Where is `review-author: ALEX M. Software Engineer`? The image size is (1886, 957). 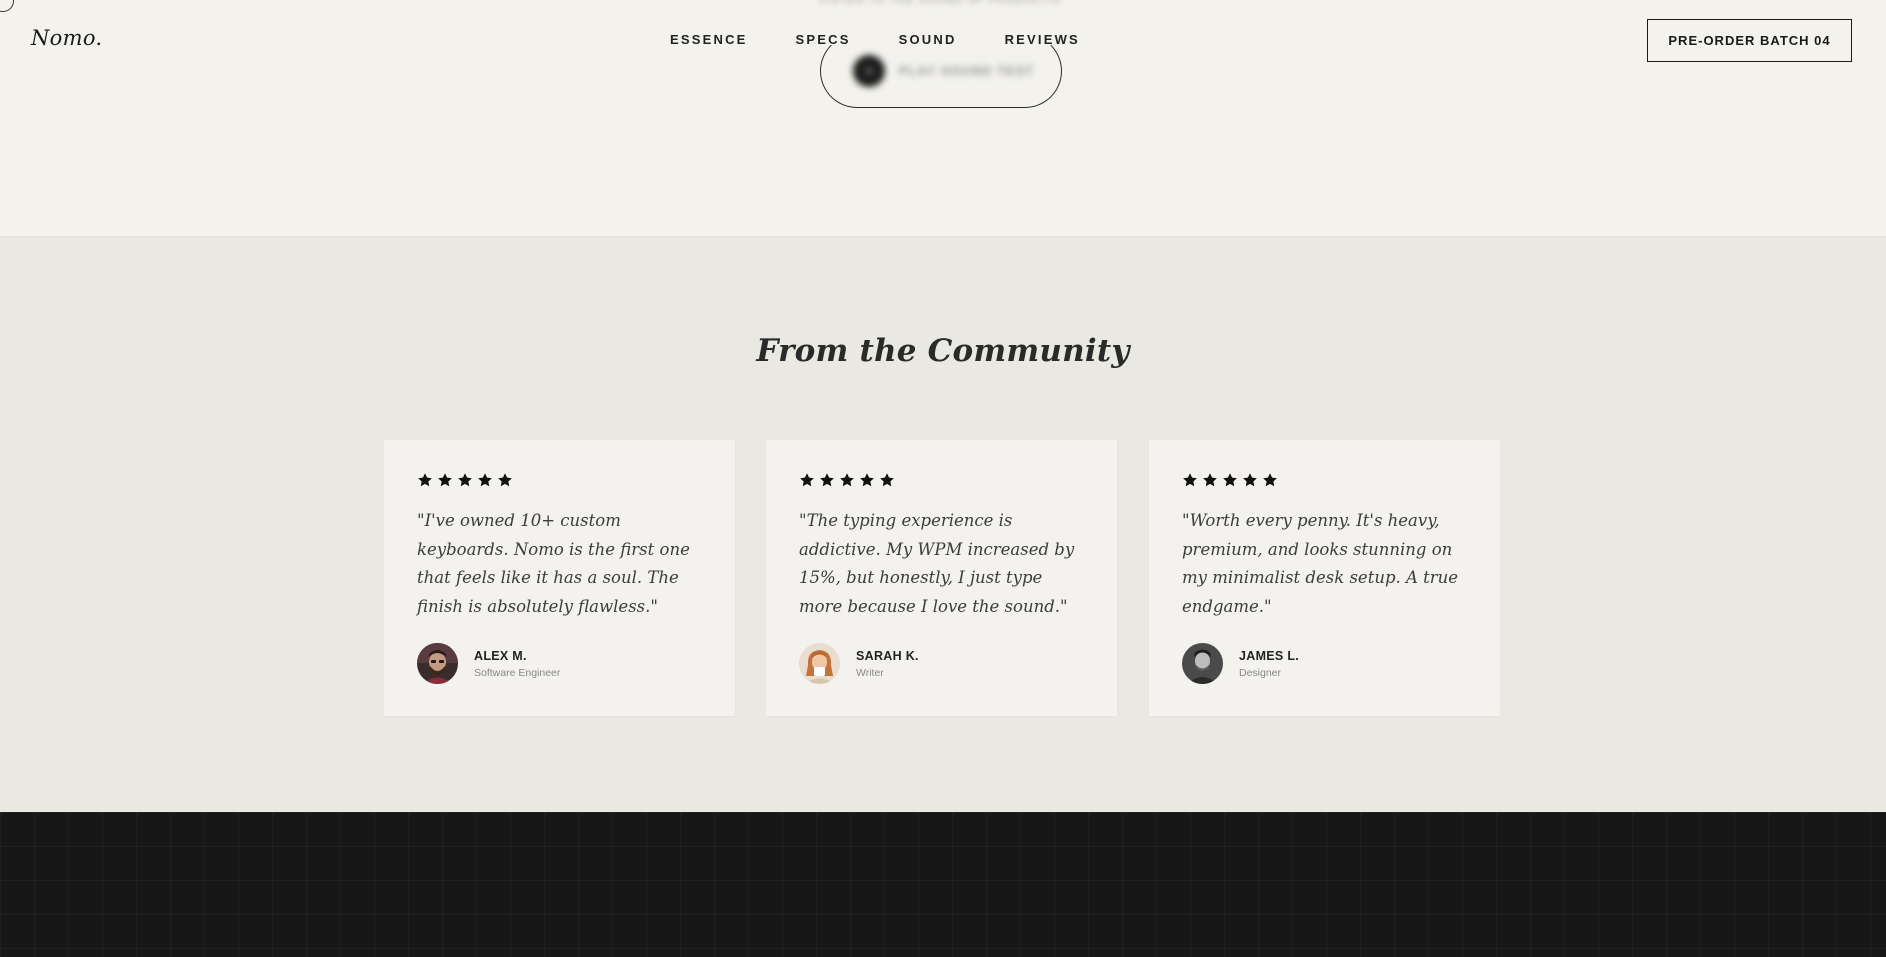
review-author: ALEX M. Software Engineer is located at coordinates (559, 663).